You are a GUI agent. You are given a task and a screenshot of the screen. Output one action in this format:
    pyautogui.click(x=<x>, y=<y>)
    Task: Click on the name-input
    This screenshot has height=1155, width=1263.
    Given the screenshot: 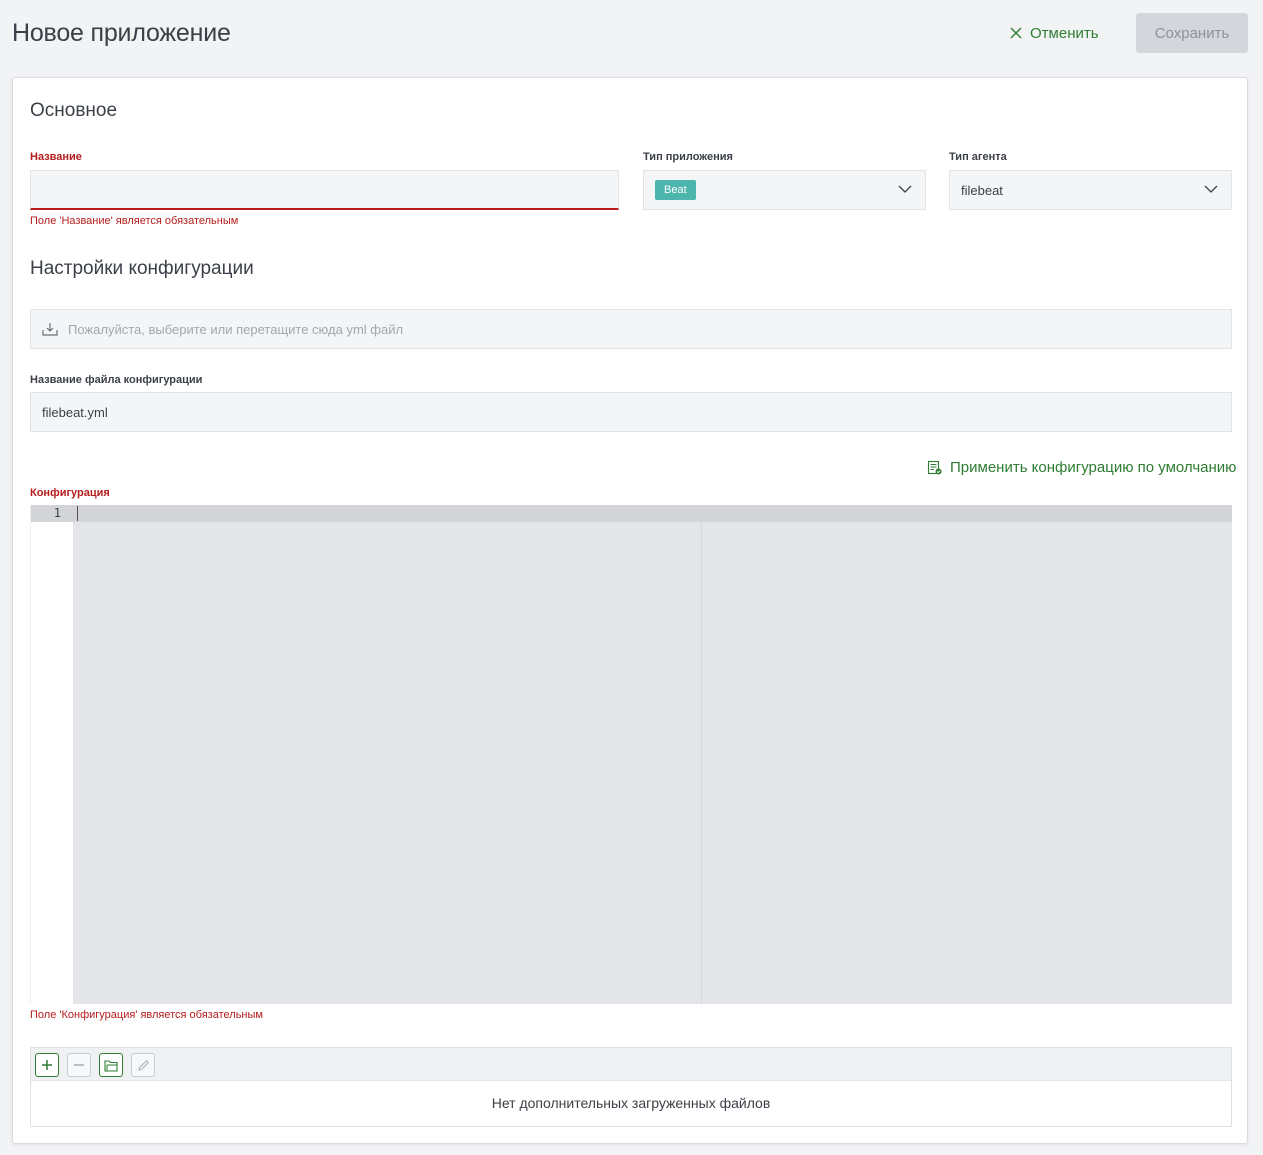 What is the action you would take?
    pyautogui.click(x=324, y=190)
    